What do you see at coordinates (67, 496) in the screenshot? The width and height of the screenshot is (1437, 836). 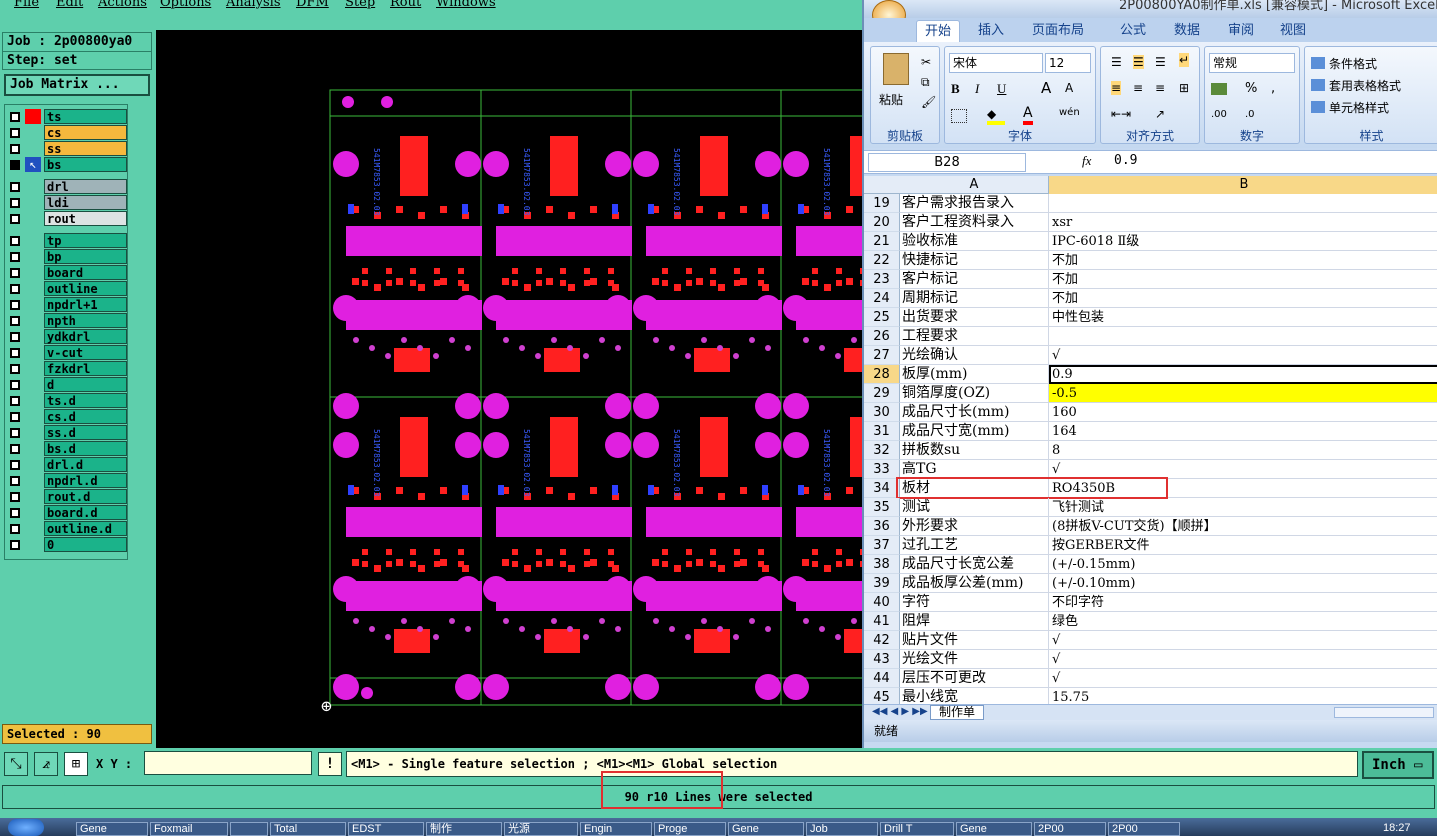 I see `layer-row: rout.d` at bounding box center [67, 496].